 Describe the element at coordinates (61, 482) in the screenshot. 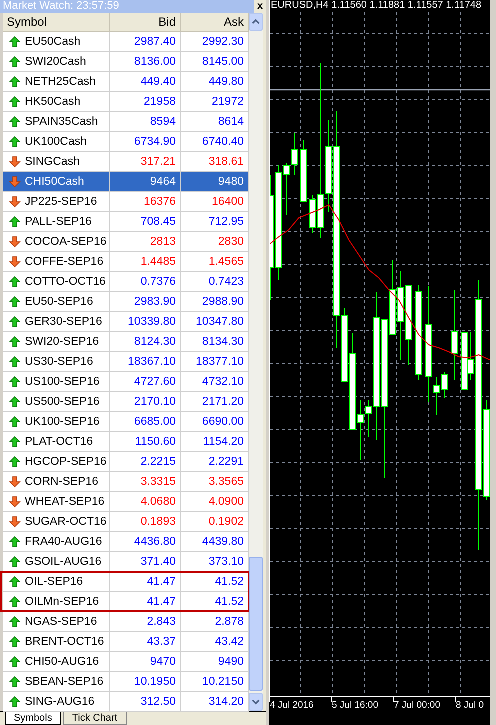

I see `symbol-cell: CORN-SEP16` at that location.